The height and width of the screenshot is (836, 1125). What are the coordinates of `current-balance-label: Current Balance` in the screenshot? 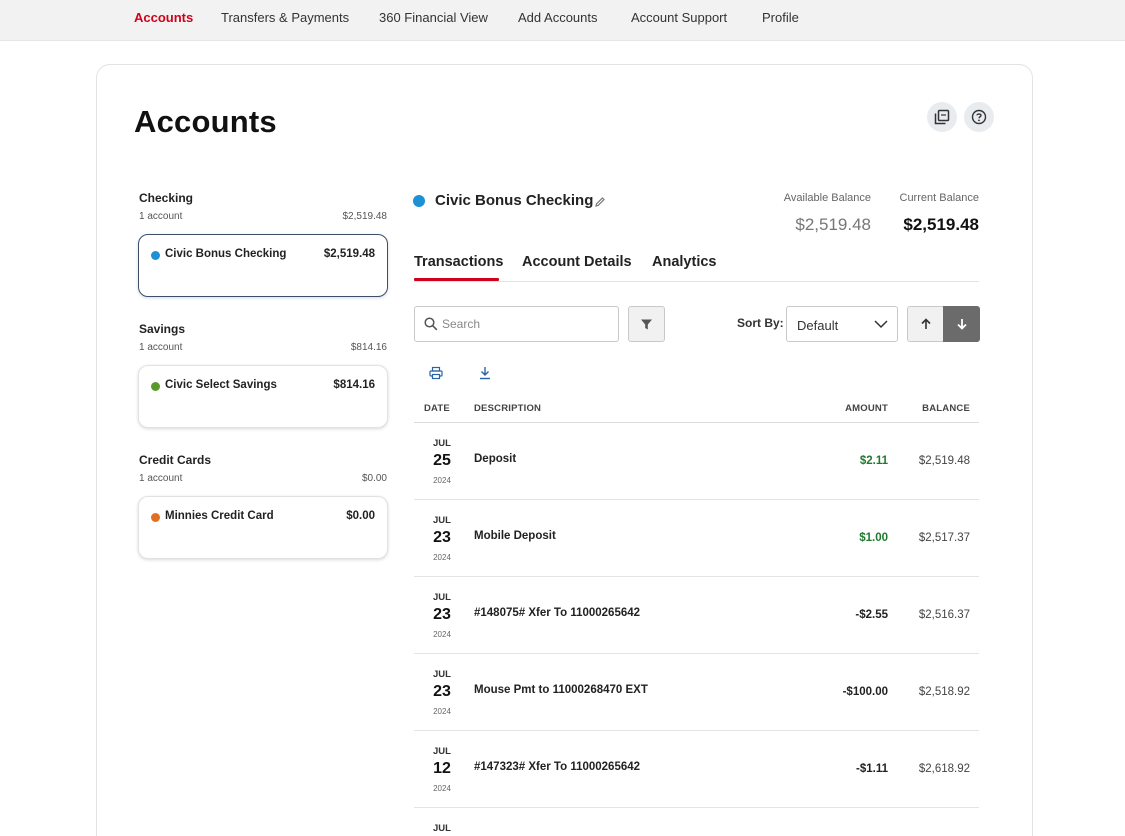 It's located at (939, 198).